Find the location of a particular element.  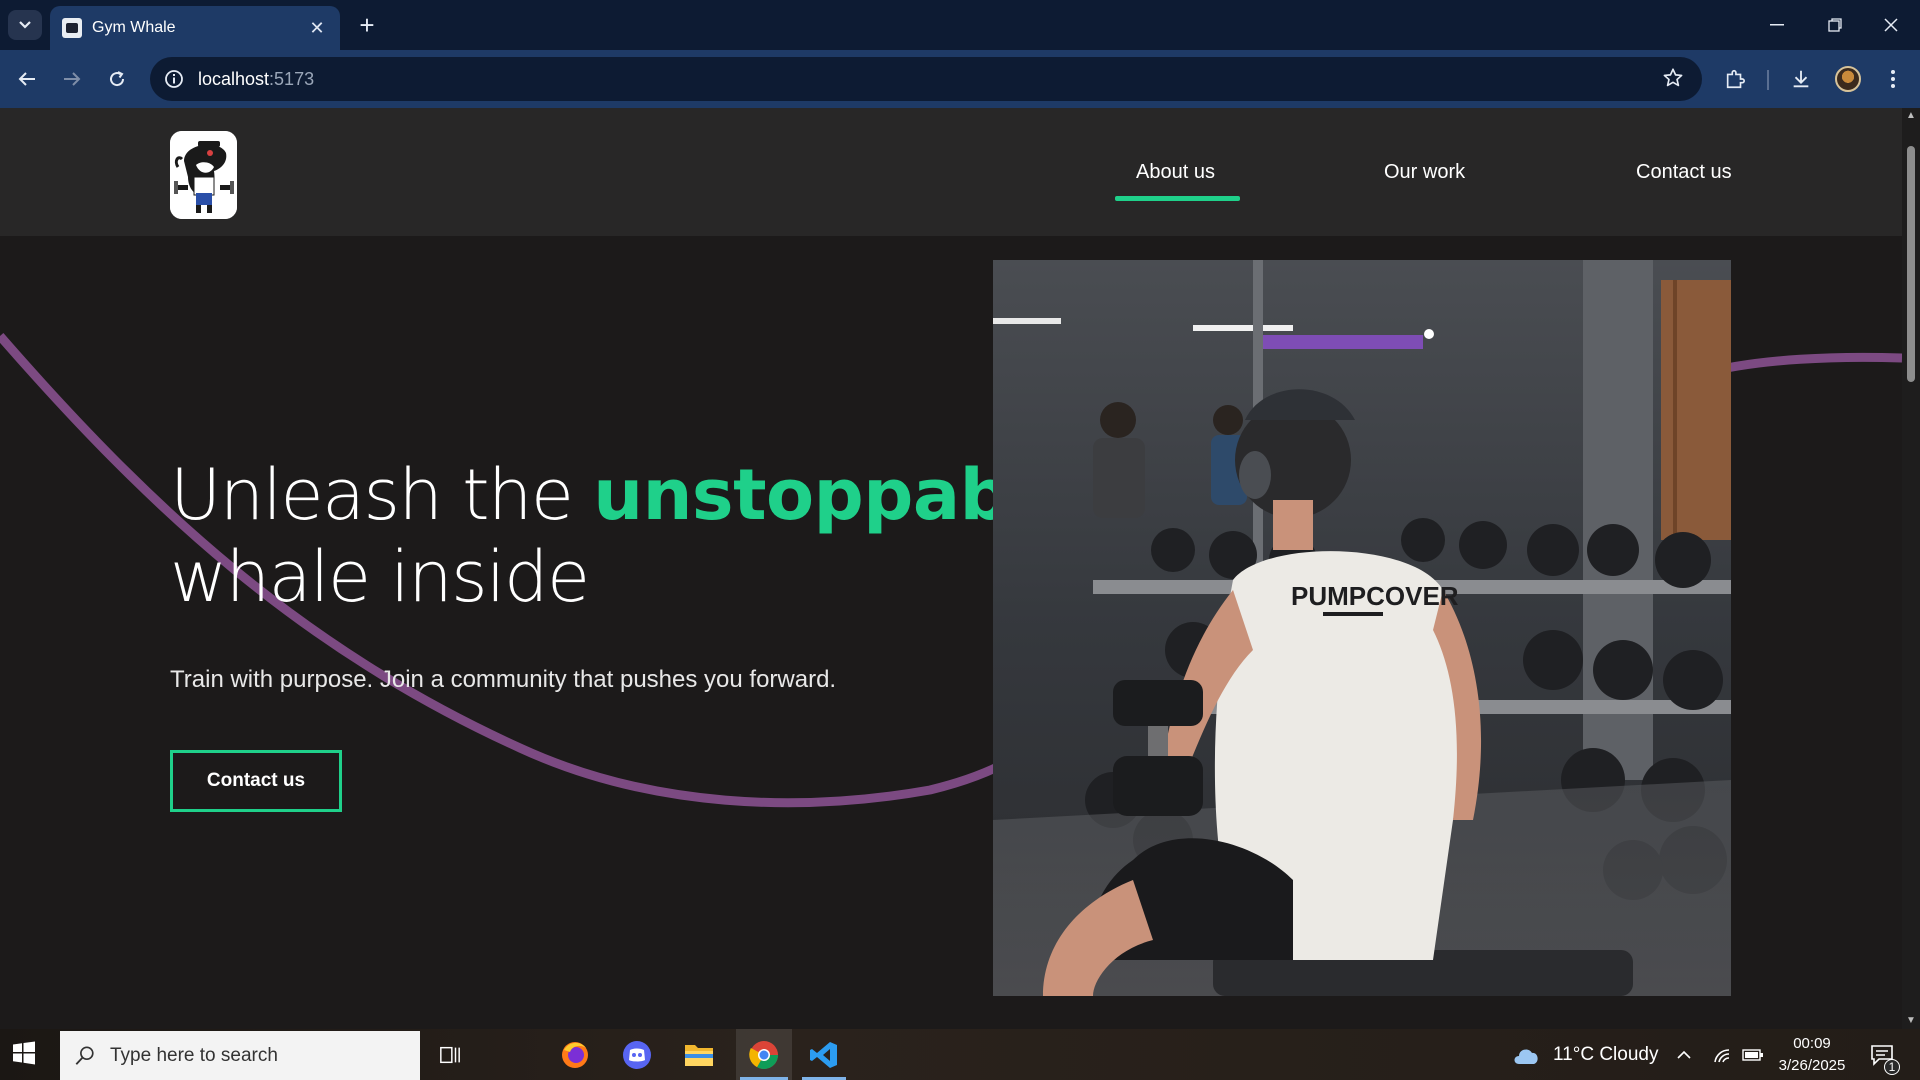

toolbar-separator is located at coordinates (1768, 80).